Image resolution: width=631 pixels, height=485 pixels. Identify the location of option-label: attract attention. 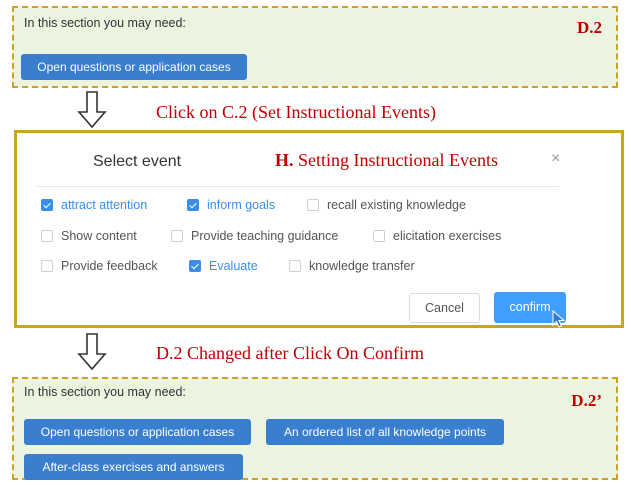
(104, 205).